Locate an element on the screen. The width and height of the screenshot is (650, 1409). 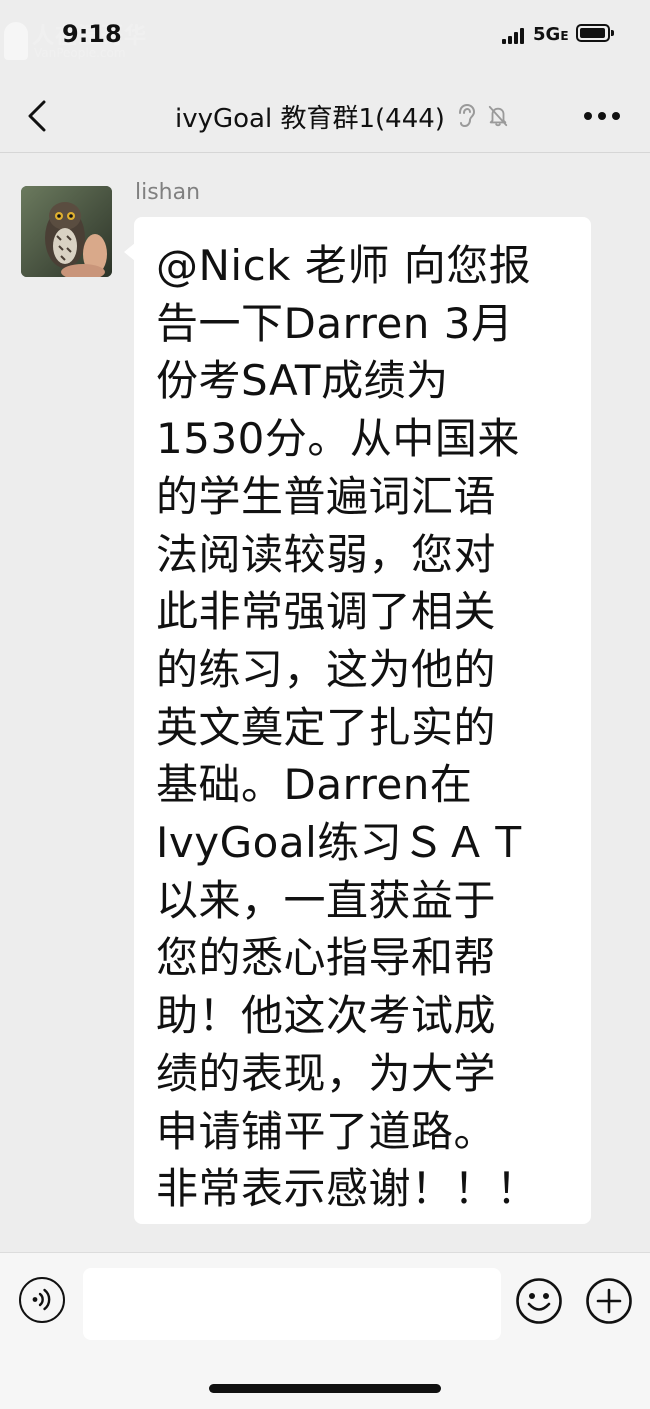
more-functions-button is located at coordinates (609, 1301).